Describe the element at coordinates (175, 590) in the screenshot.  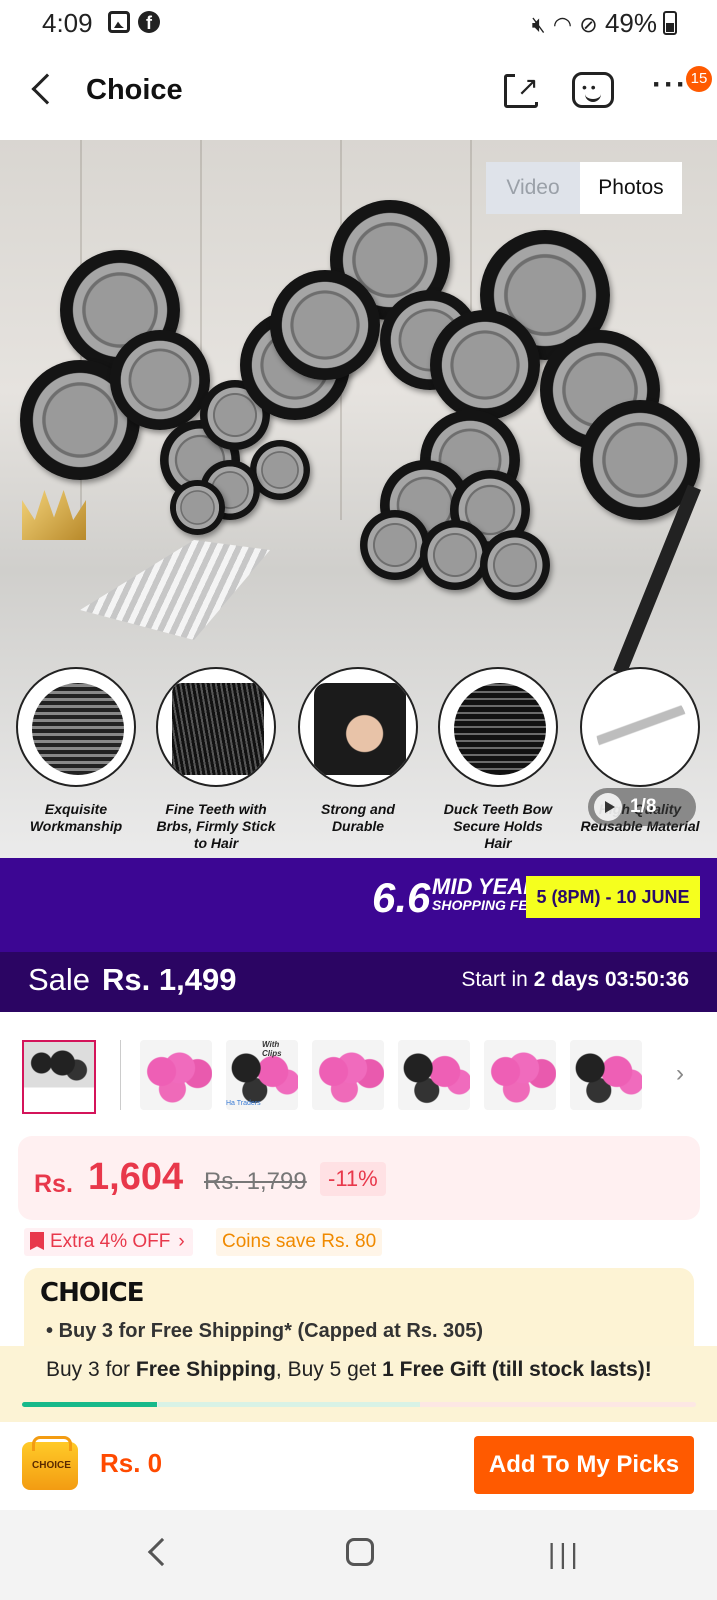
I see `clips-image` at that location.